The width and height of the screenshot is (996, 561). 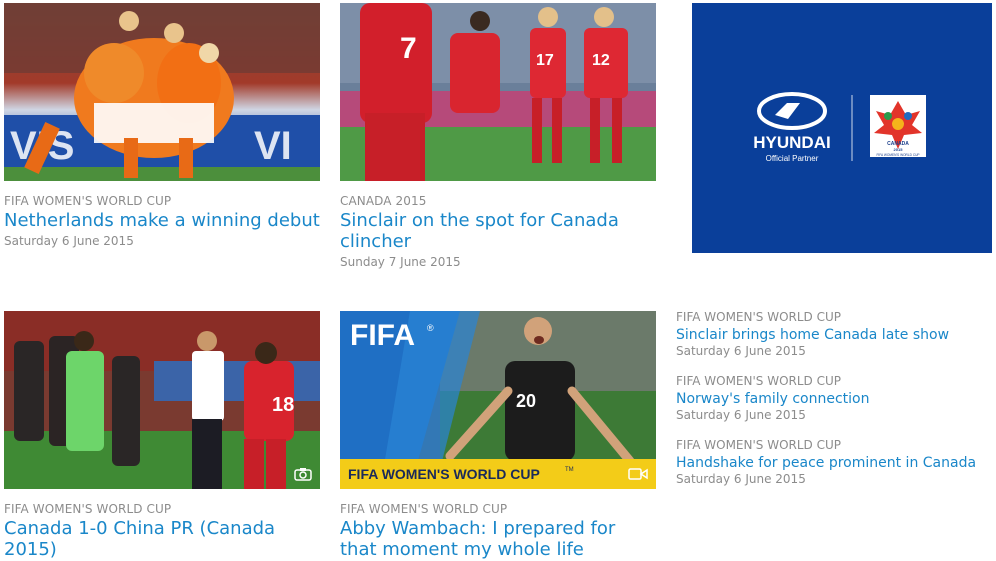 What do you see at coordinates (162, 220) in the screenshot?
I see `article-title-link: Netherlands make a winning debut` at bounding box center [162, 220].